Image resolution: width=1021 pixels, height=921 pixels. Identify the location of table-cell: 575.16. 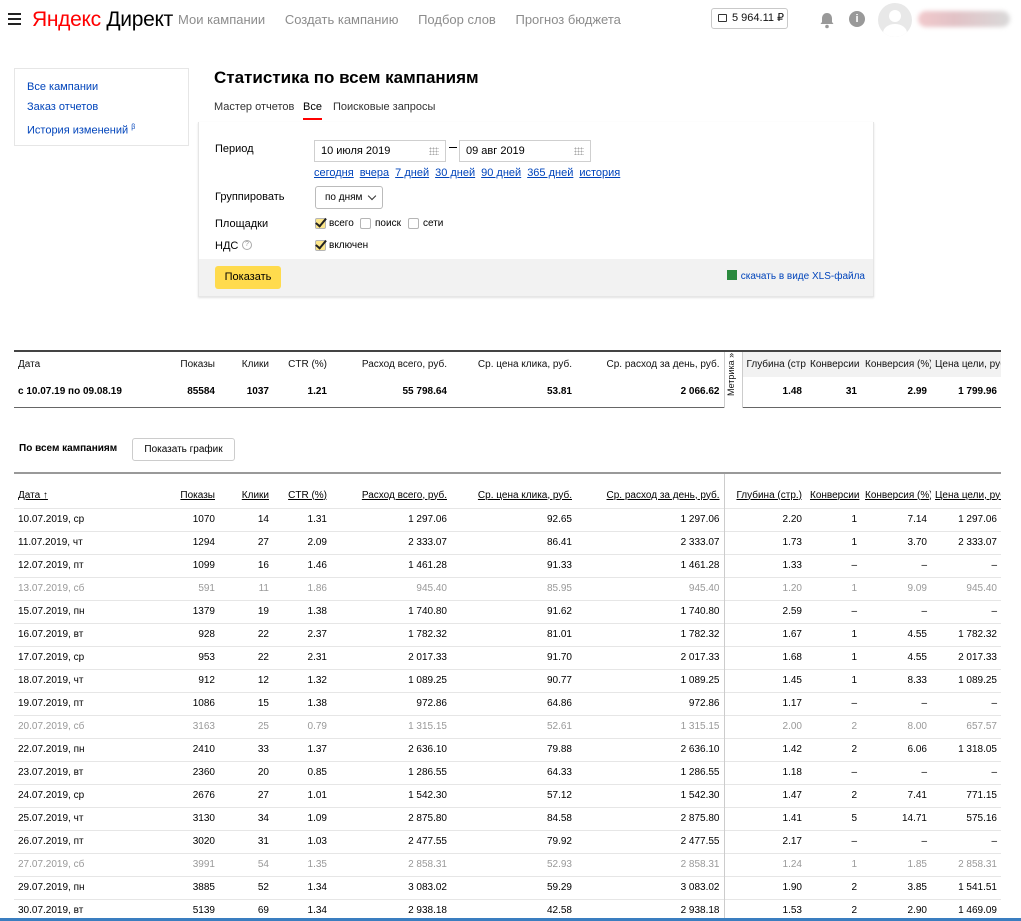
(966, 818).